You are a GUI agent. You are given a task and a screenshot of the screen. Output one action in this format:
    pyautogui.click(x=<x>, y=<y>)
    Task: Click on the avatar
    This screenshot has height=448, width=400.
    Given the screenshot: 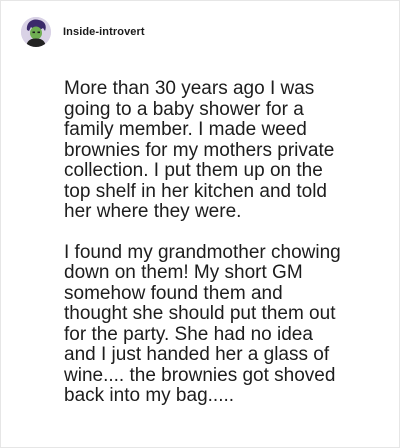 What is the action you would take?
    pyautogui.click(x=36, y=32)
    